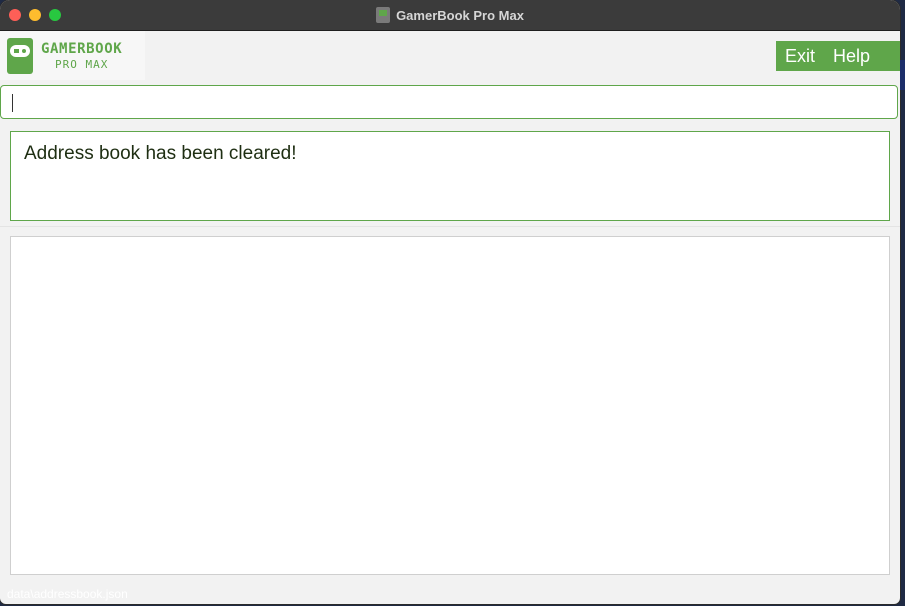 This screenshot has height=606, width=905. I want to click on window-title-group: GamerBook Pro Max, so click(450, 15).